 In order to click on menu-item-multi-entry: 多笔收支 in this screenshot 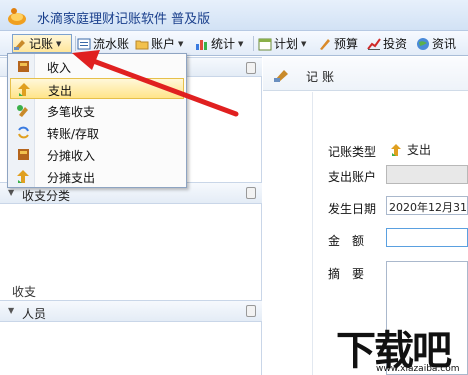, I will do `click(97, 110)`.